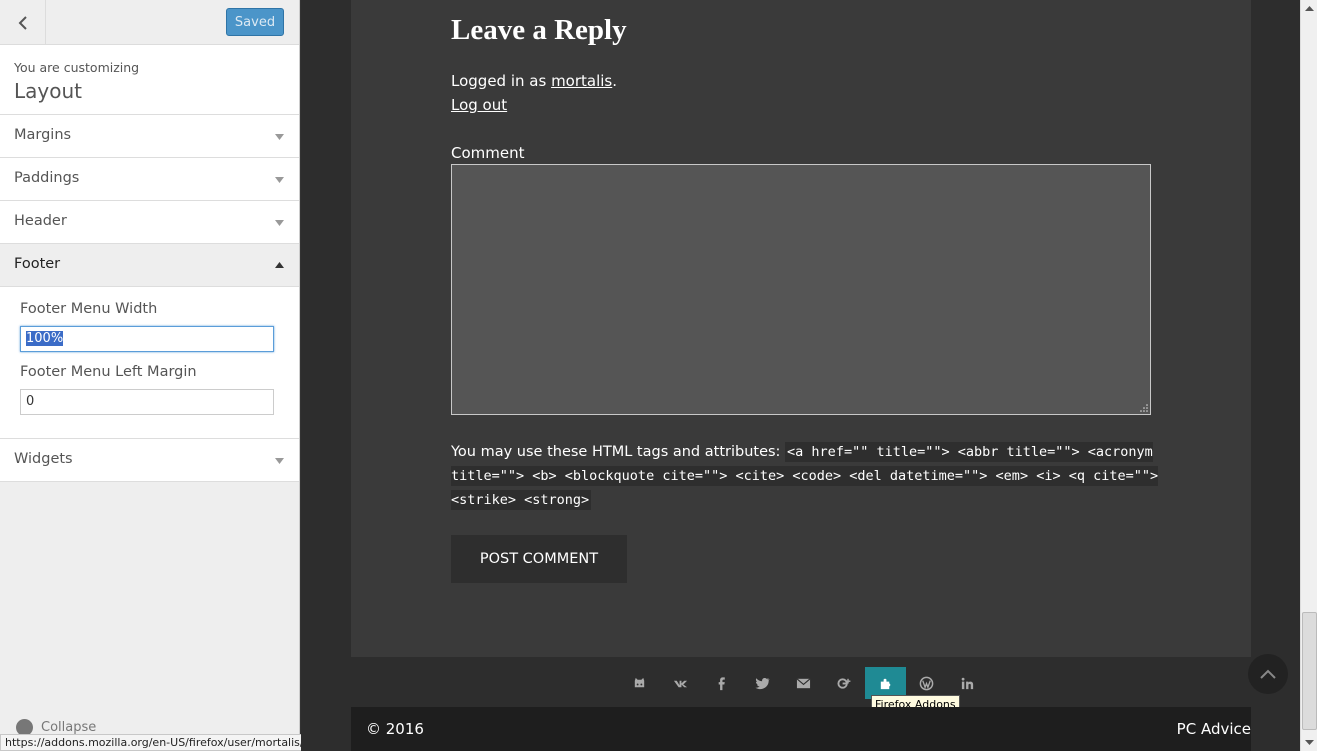 This screenshot has width=1317, height=751. I want to click on linkedin-icon, so click(967, 683).